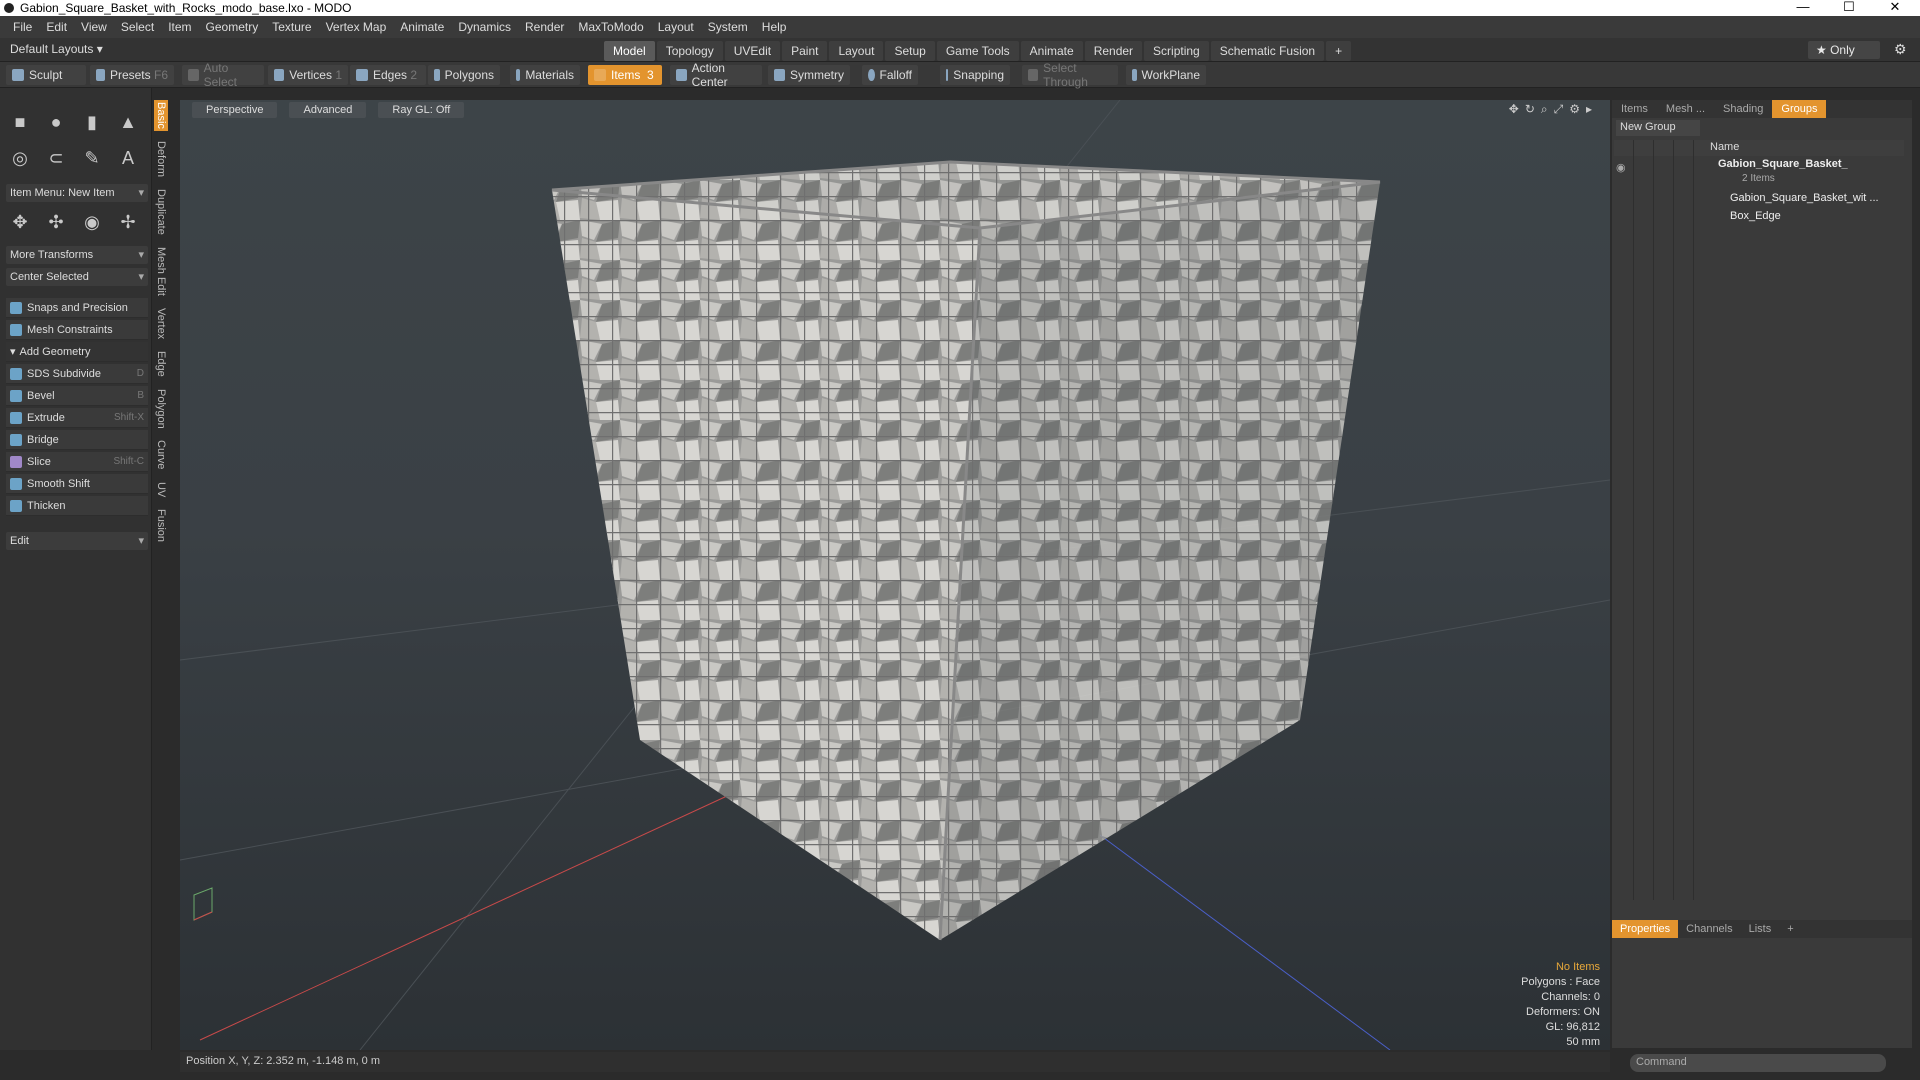  What do you see at coordinates (975, 75) in the screenshot?
I see `snapping-button: Snapping` at bounding box center [975, 75].